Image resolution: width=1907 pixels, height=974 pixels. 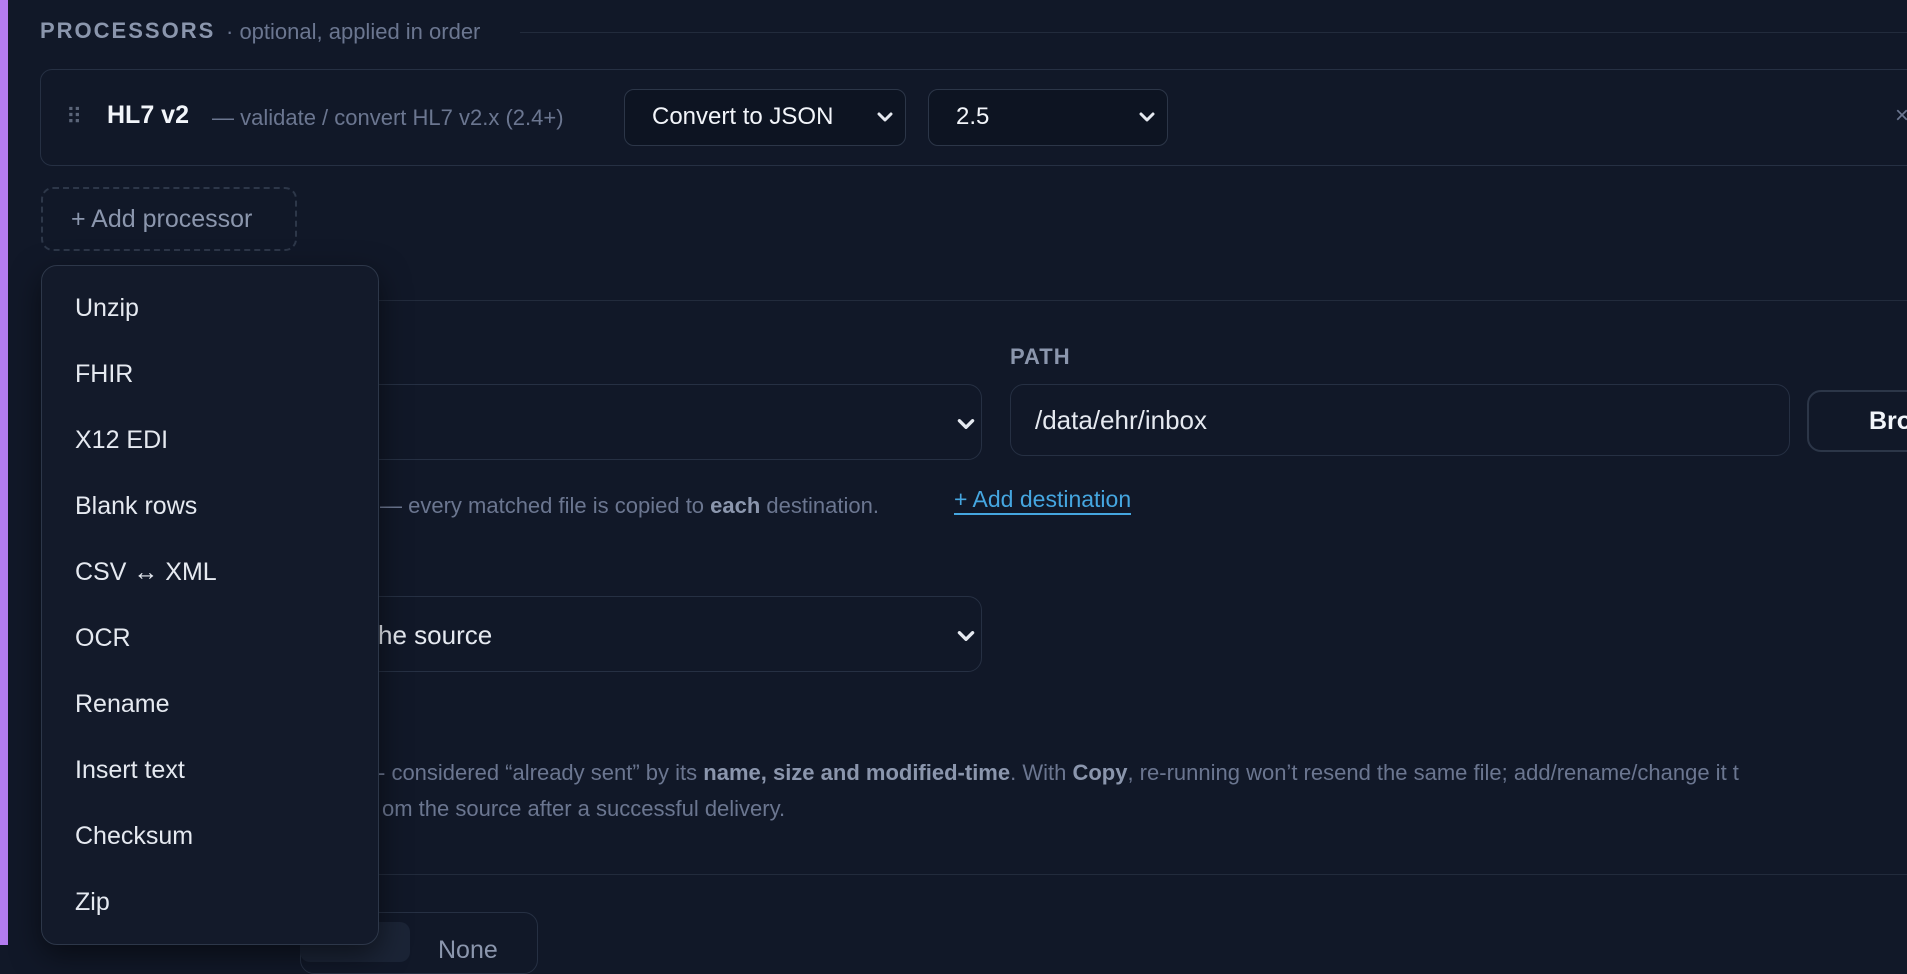 I want to click on processor-description: — validate / convert HL7 v2.x (2.4+), so click(x=388, y=117).